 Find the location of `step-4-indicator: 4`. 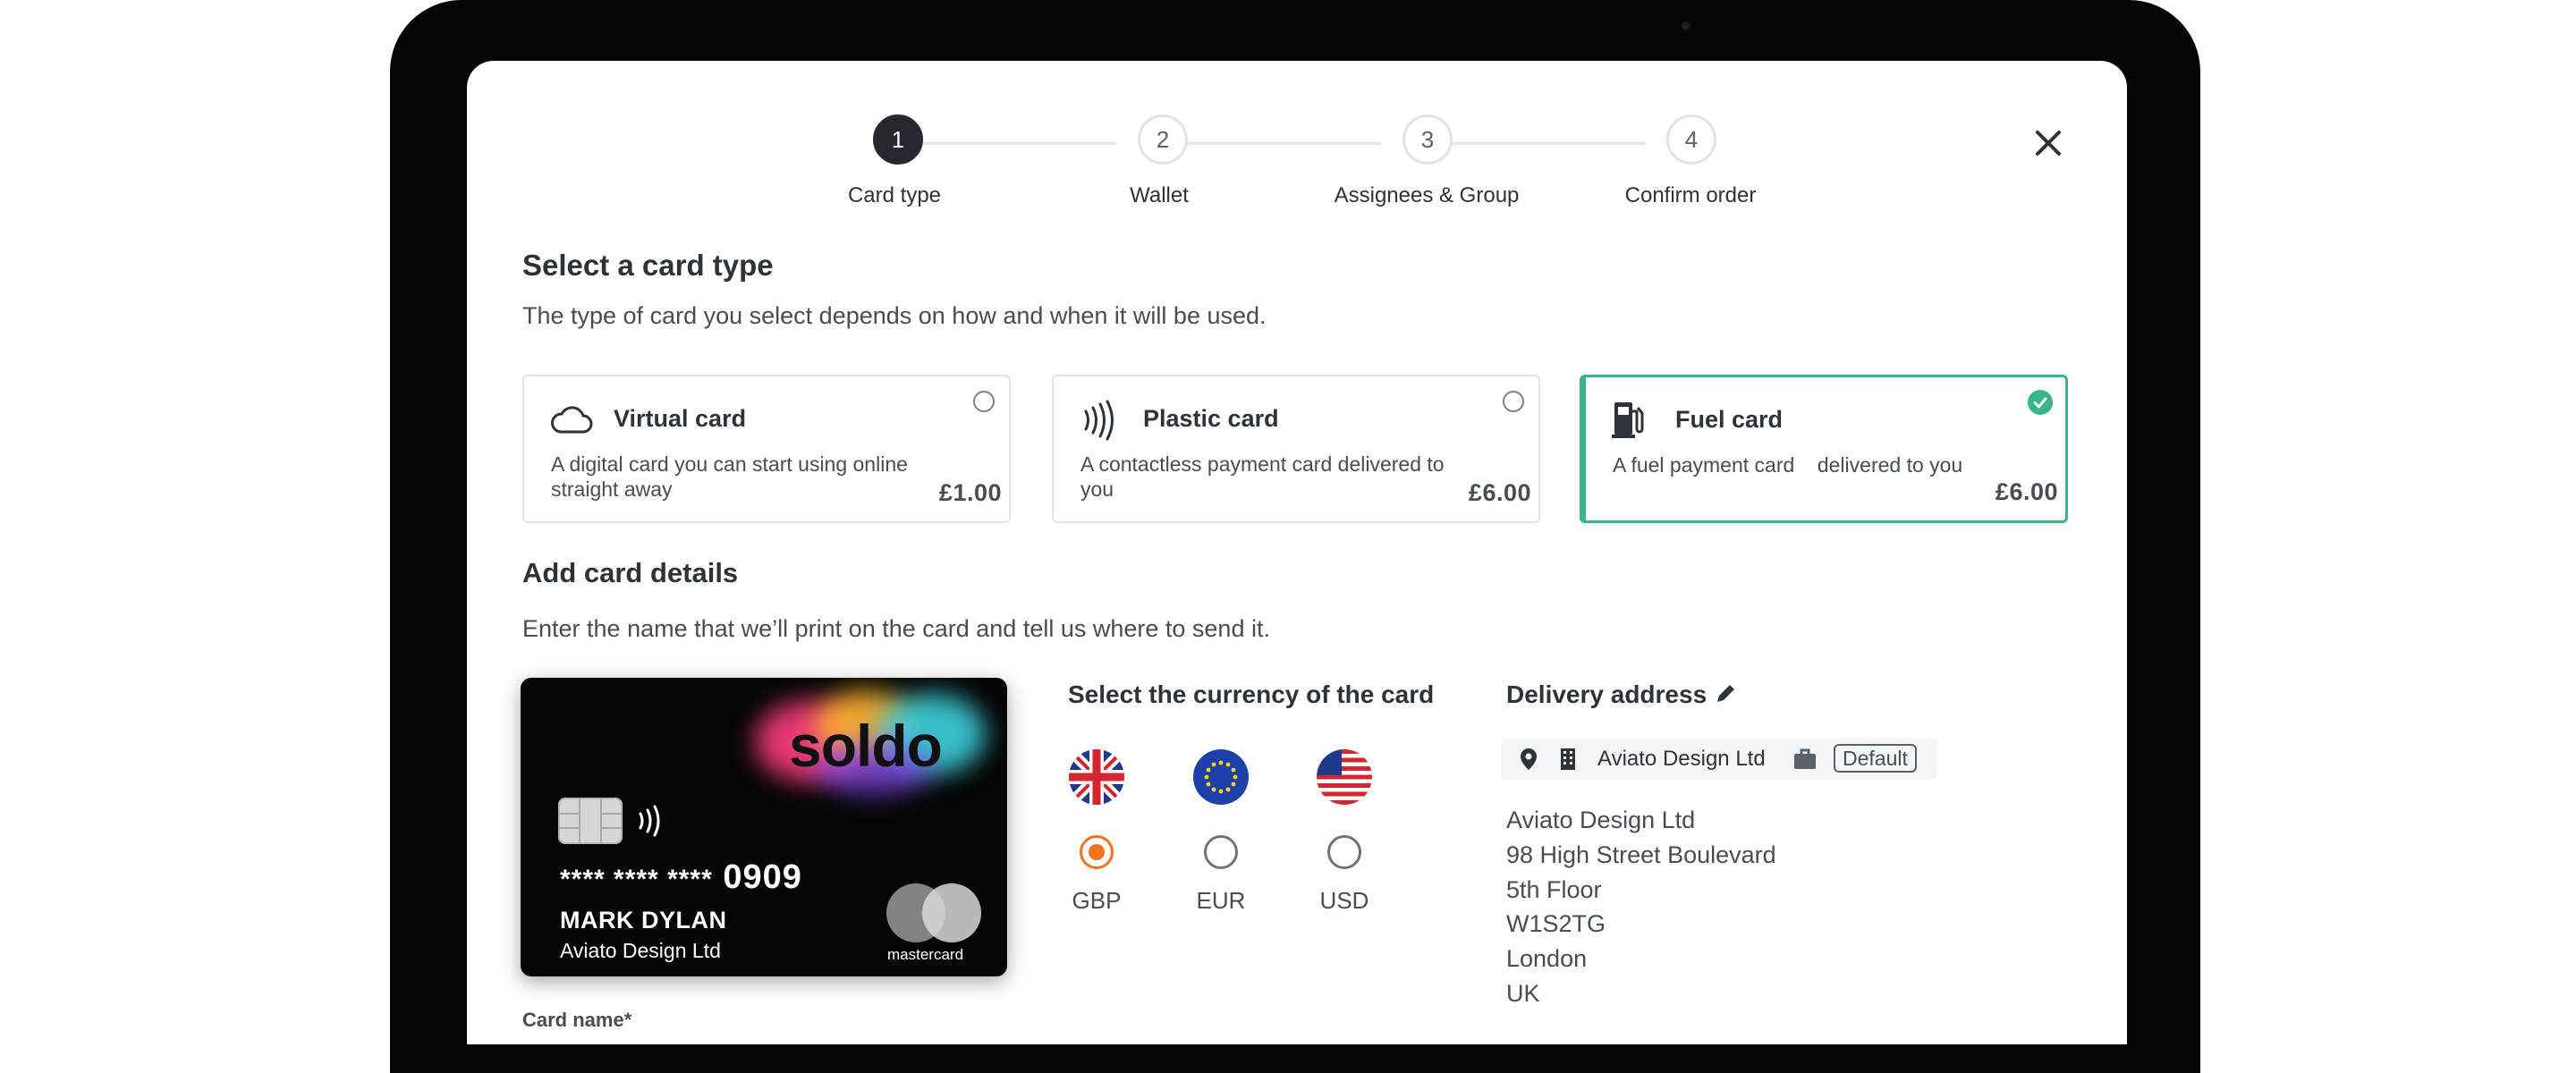

step-4-indicator: 4 is located at coordinates (1691, 139).